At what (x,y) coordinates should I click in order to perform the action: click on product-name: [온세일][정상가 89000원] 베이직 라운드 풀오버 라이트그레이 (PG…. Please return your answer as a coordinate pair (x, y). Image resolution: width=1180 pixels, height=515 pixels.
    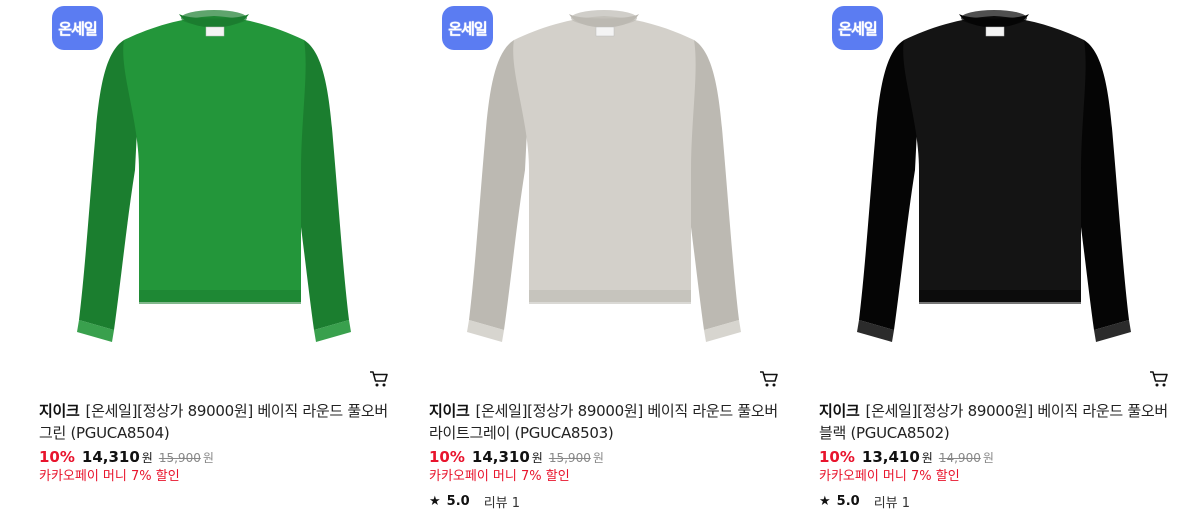
    Looking at the image, I should click on (603, 422).